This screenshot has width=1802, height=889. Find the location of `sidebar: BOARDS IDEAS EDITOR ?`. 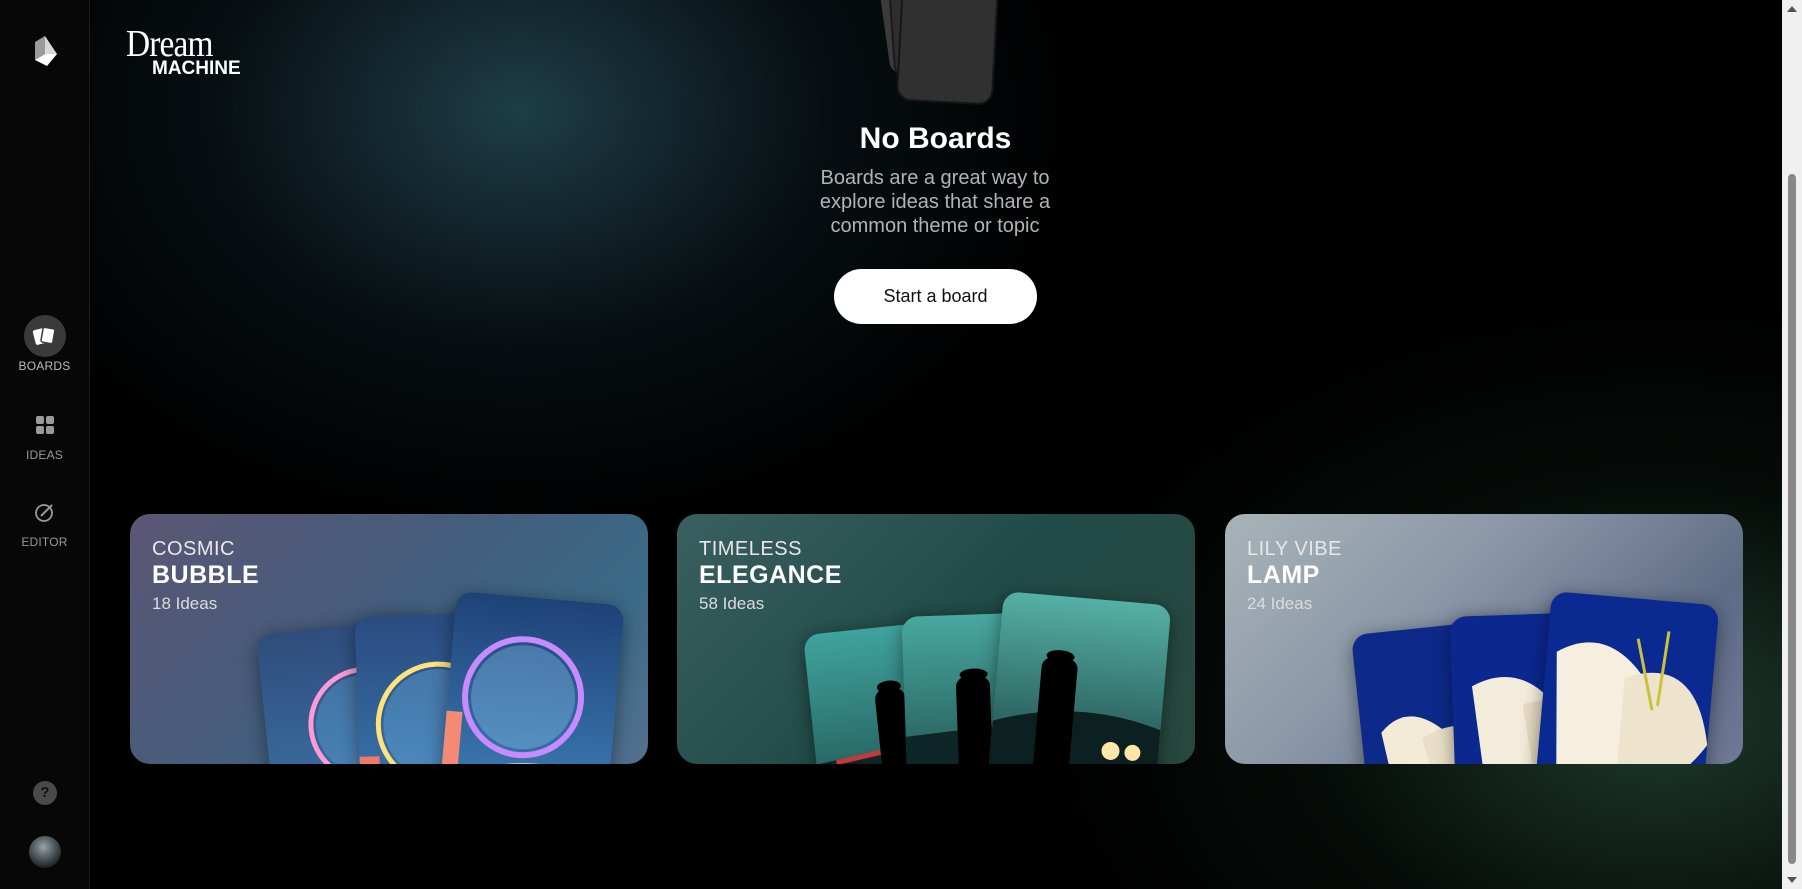

sidebar: BOARDS IDEAS EDITOR ? is located at coordinates (45, 444).